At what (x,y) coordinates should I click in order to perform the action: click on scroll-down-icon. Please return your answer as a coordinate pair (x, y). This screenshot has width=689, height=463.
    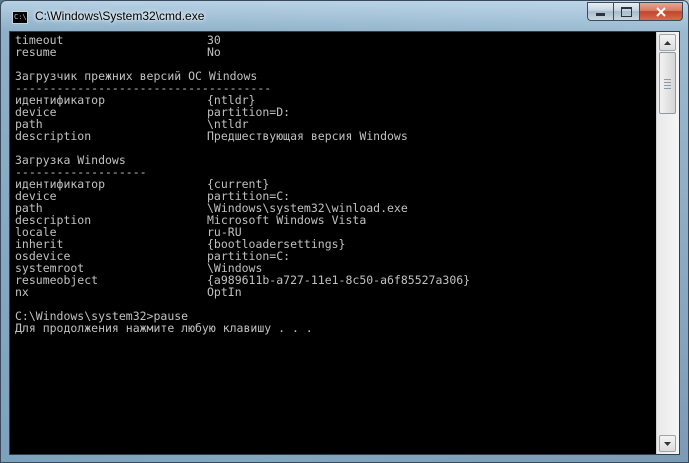
    Looking at the image, I should click on (667, 443).